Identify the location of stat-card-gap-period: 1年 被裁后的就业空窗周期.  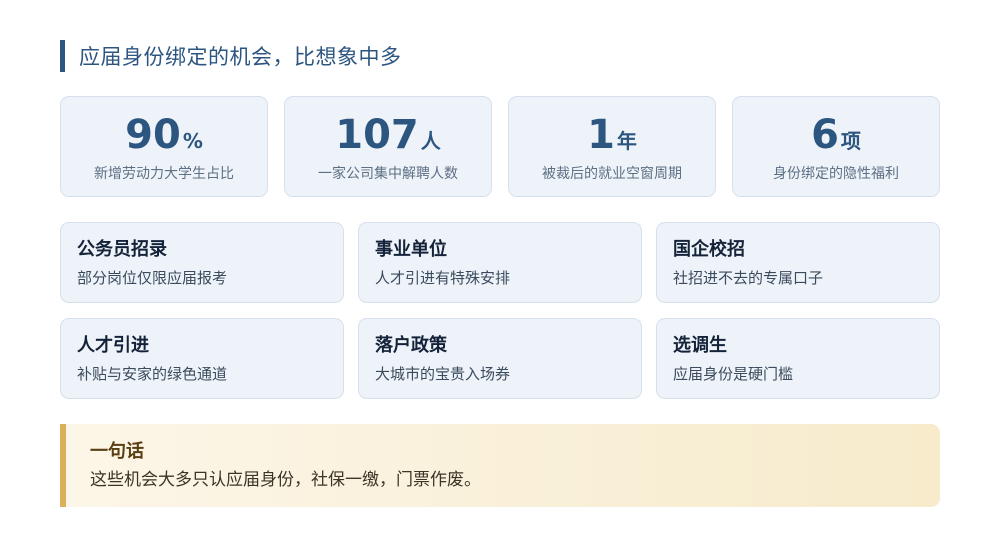
(612, 146).